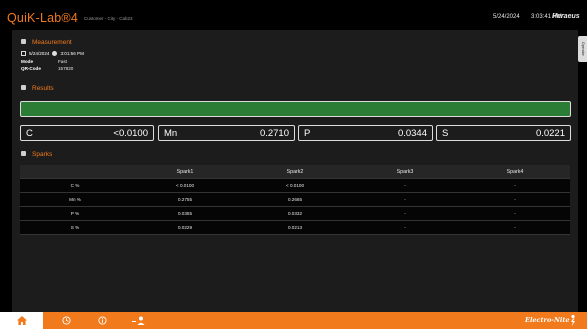 The image size is (587, 329). Describe the element at coordinates (37, 88) in the screenshot. I see `results-section-title: Results` at that location.